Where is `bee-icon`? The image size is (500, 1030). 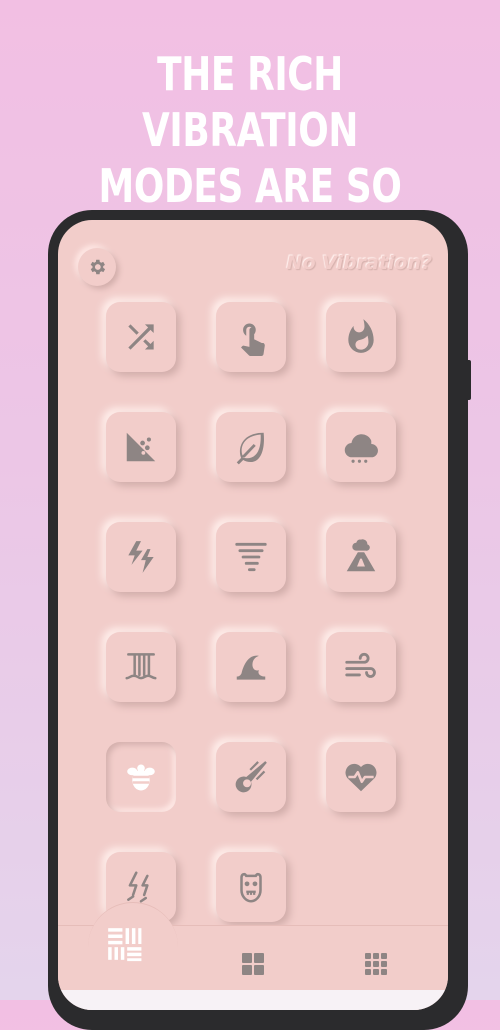
bee-icon is located at coordinates (141, 777).